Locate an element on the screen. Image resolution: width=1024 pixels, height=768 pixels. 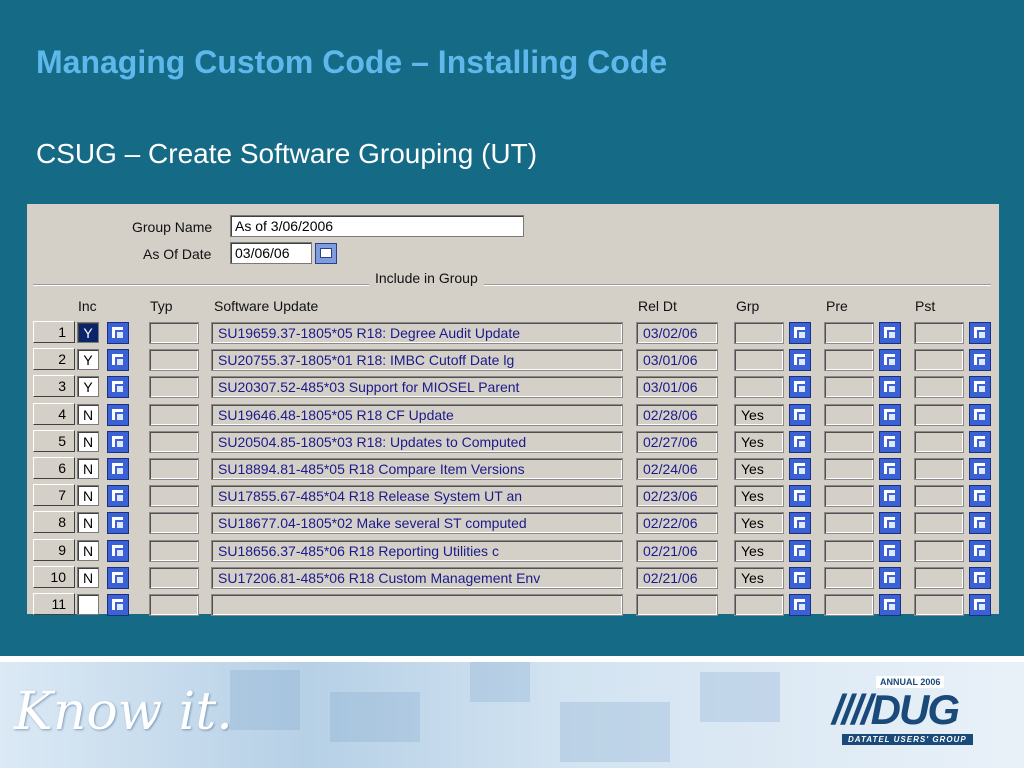
as-of-date-input: 03/06/06 is located at coordinates (271, 253).